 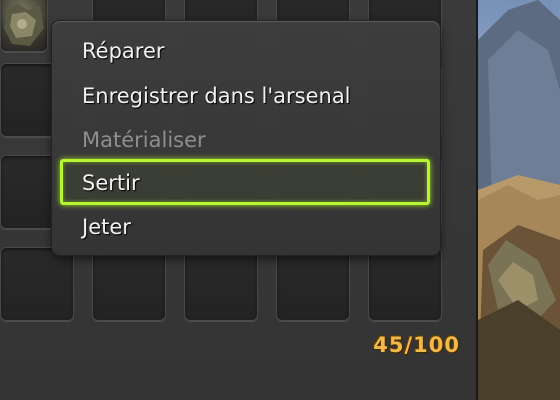 I want to click on menu-item-meld: Sertir, so click(x=111, y=183).